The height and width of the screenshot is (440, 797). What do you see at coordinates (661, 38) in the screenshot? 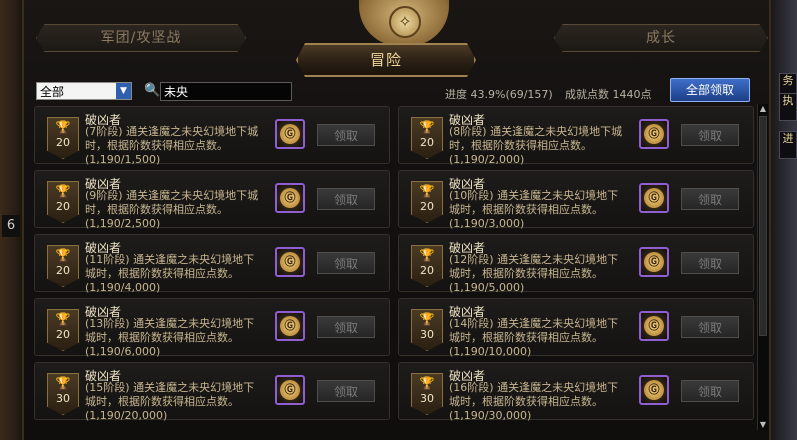
I see `tab-growth: 成长` at bounding box center [661, 38].